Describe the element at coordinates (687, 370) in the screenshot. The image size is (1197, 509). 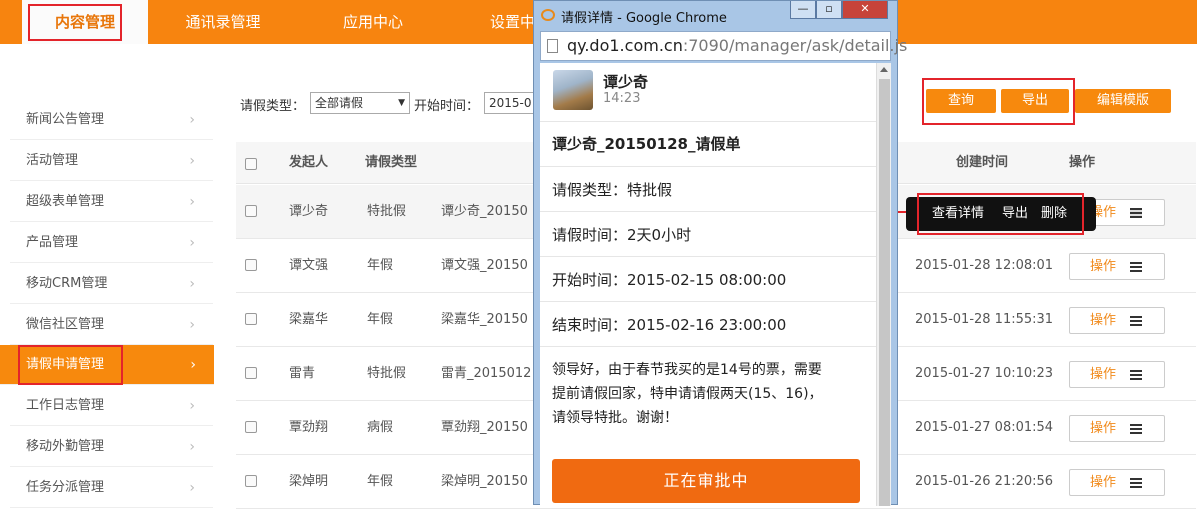
I see `reason-line: 领导好，由于春节我买的是14号的票，需要` at that location.